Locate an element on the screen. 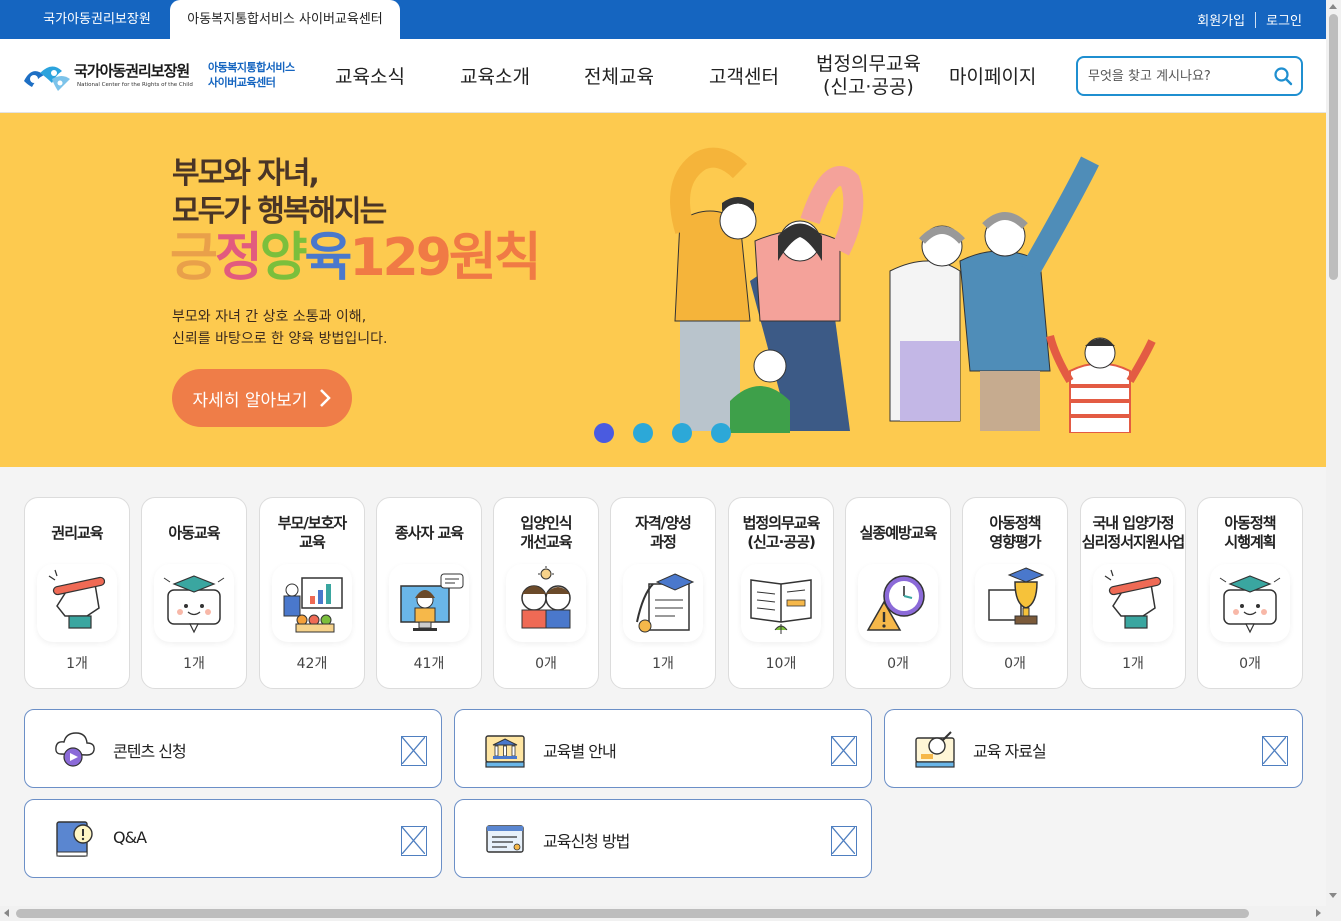  banner-headline-line2: 모두가 행복해지는 is located at coordinates (279, 211).